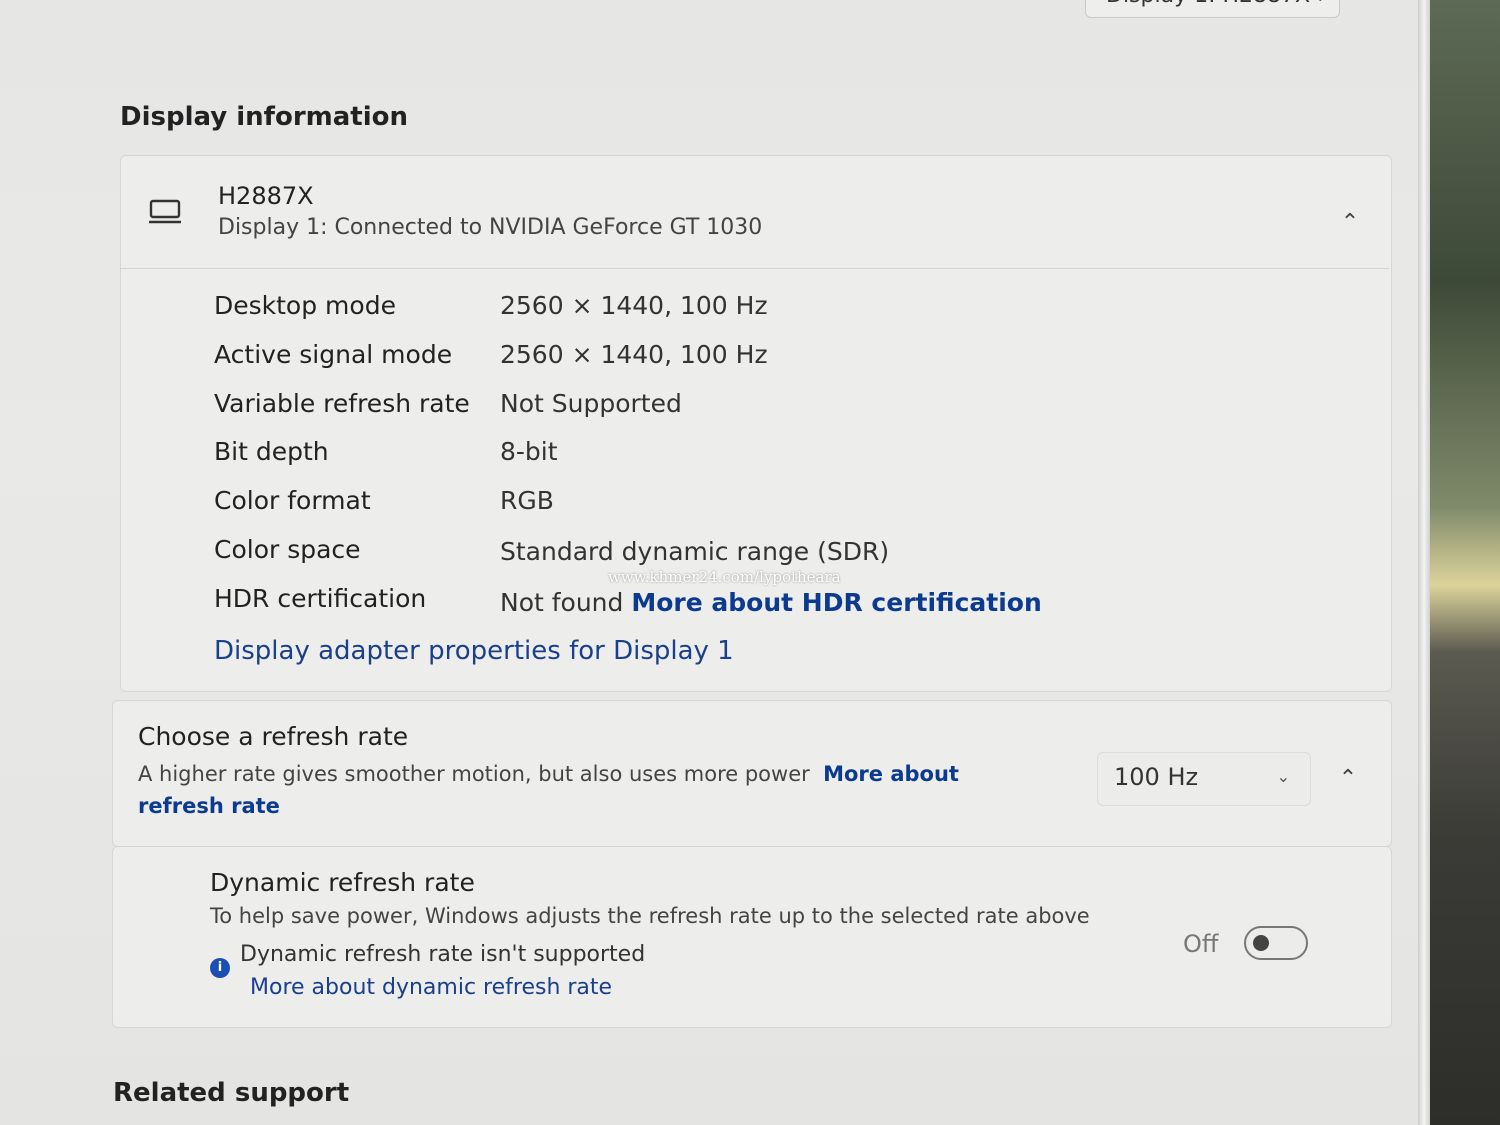 This screenshot has height=1125, width=1500. Describe the element at coordinates (342, 403) in the screenshot. I see `label-variable-refresh-rate: Variable refresh rate` at that location.